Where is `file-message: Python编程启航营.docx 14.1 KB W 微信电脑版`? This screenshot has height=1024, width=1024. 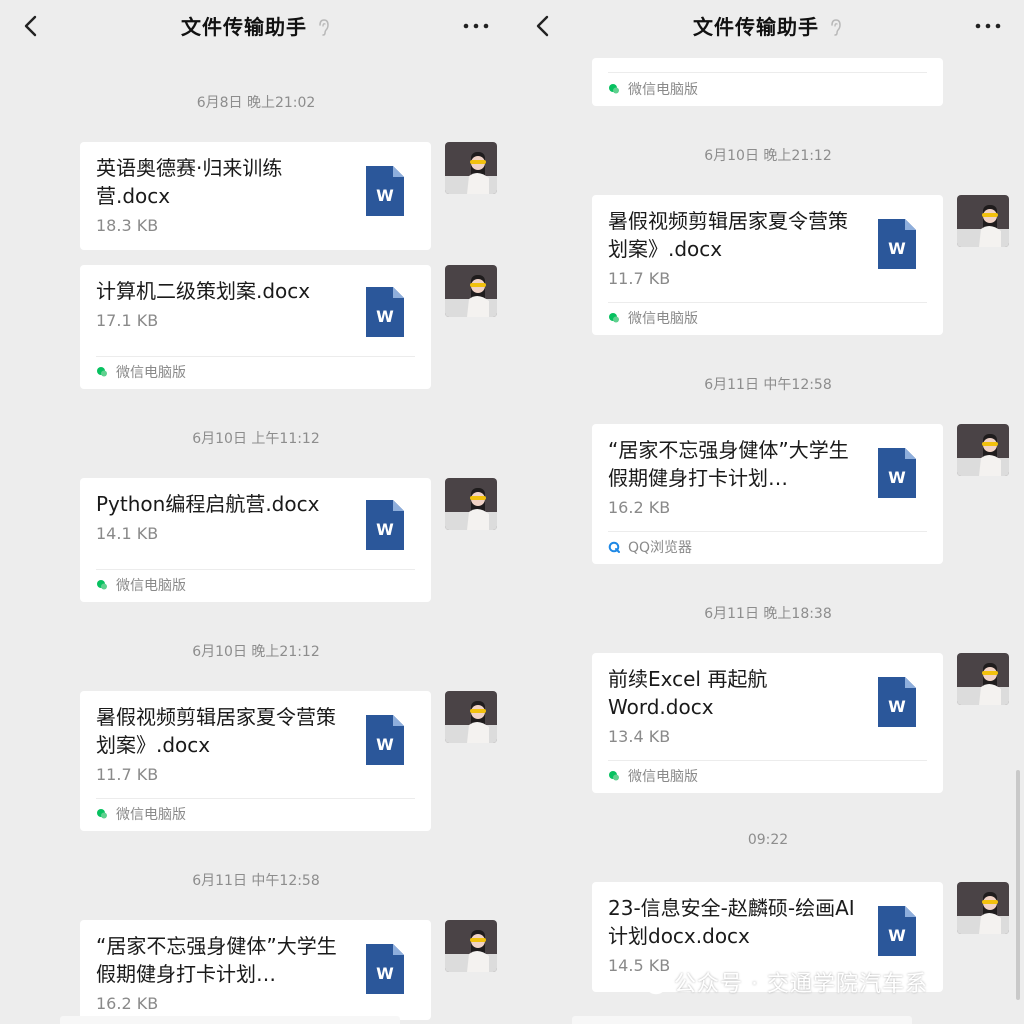 file-message: Python编程启航营.docx 14.1 KB W 微信电脑版 is located at coordinates (255, 540).